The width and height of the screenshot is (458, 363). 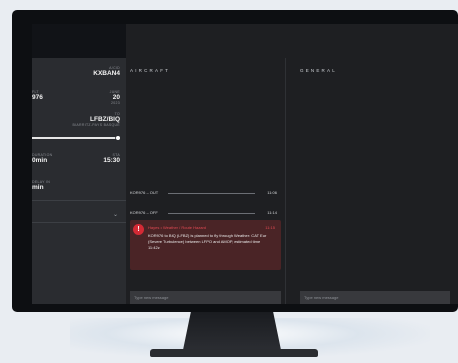 I want to click on destination-code: LFBZ/BIQ, so click(x=105, y=119).